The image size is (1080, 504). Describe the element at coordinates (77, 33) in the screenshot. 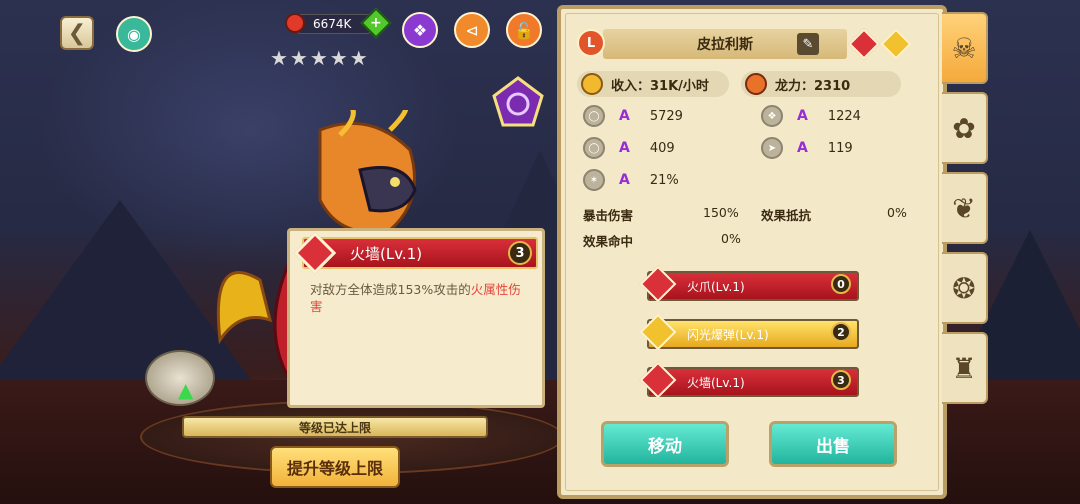

I see `back-button: ❮` at that location.